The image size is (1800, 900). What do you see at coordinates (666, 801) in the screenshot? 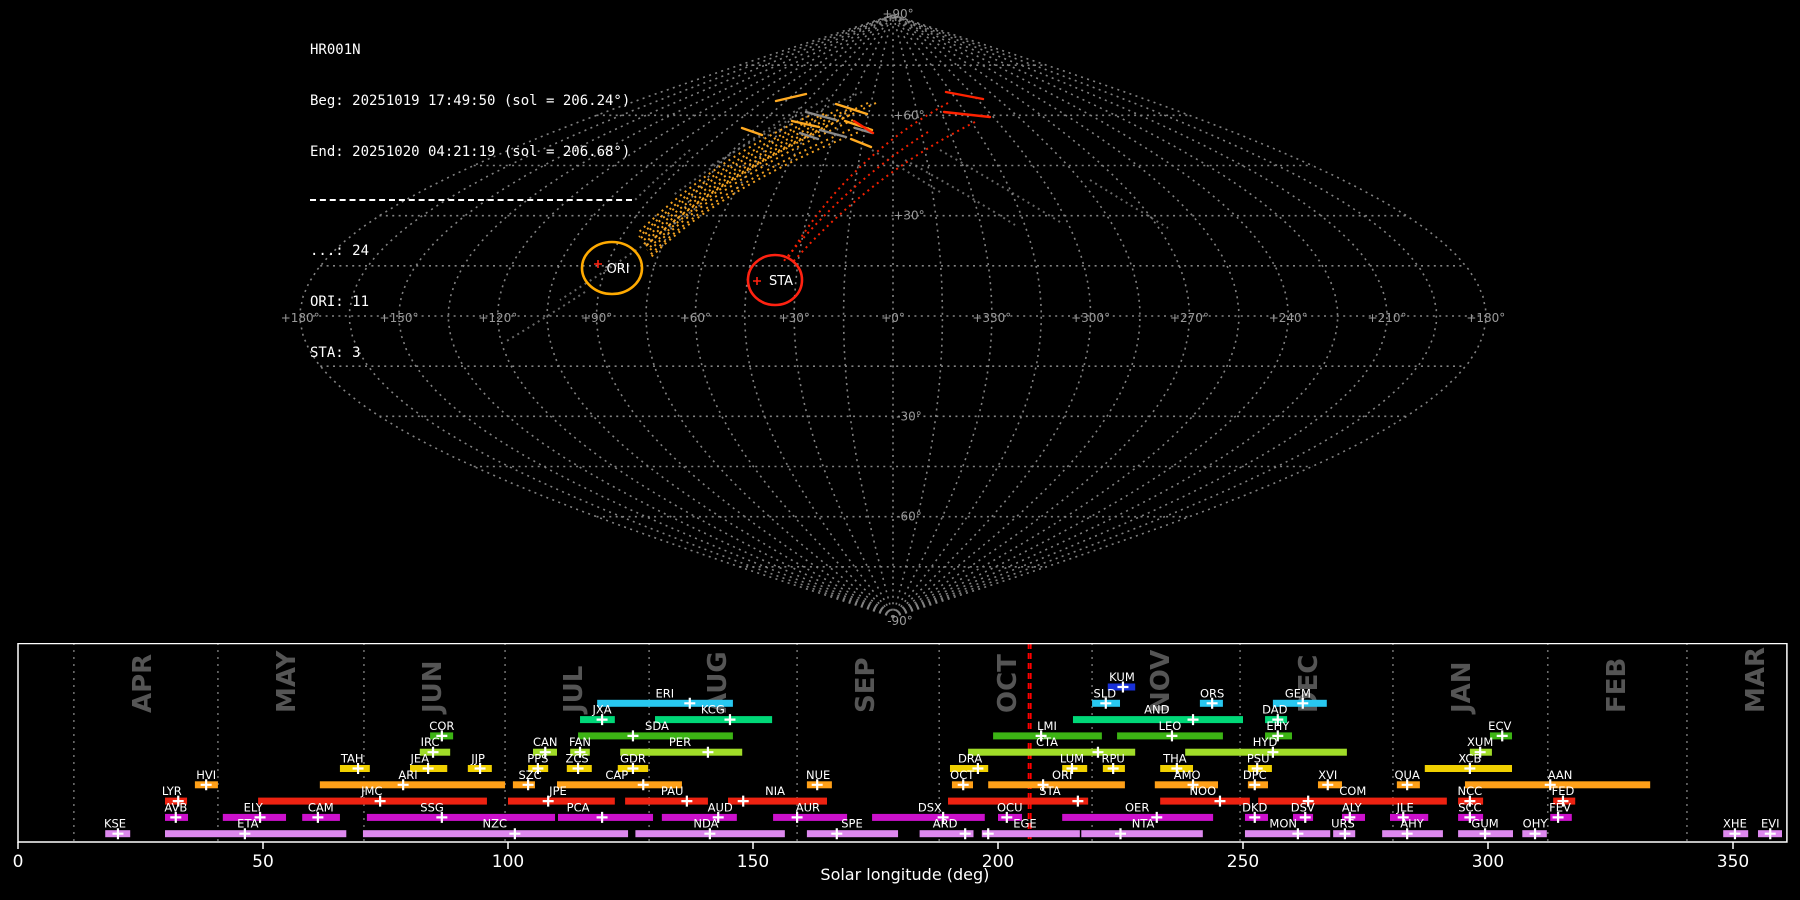
I see `shower-span-PAU` at bounding box center [666, 801].